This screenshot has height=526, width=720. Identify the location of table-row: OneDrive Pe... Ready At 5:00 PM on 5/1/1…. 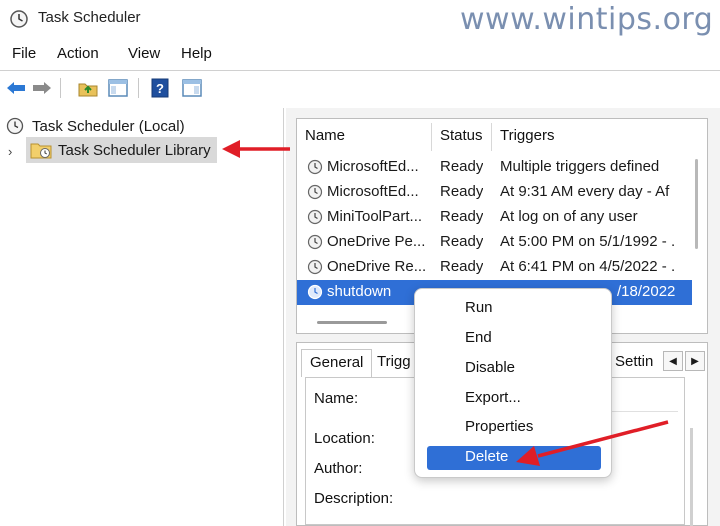
(494, 242).